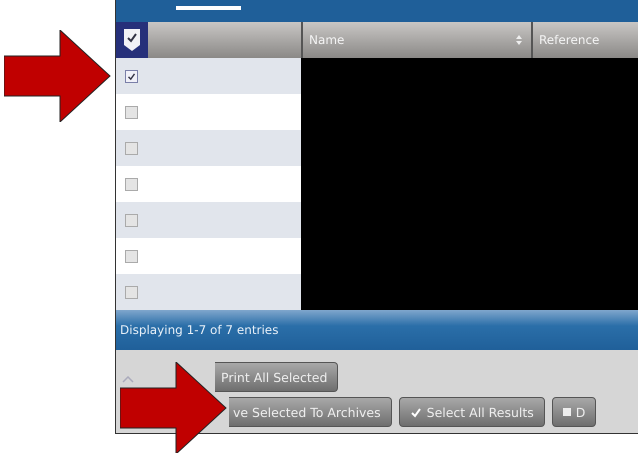  I want to click on square-icon, so click(566, 412).